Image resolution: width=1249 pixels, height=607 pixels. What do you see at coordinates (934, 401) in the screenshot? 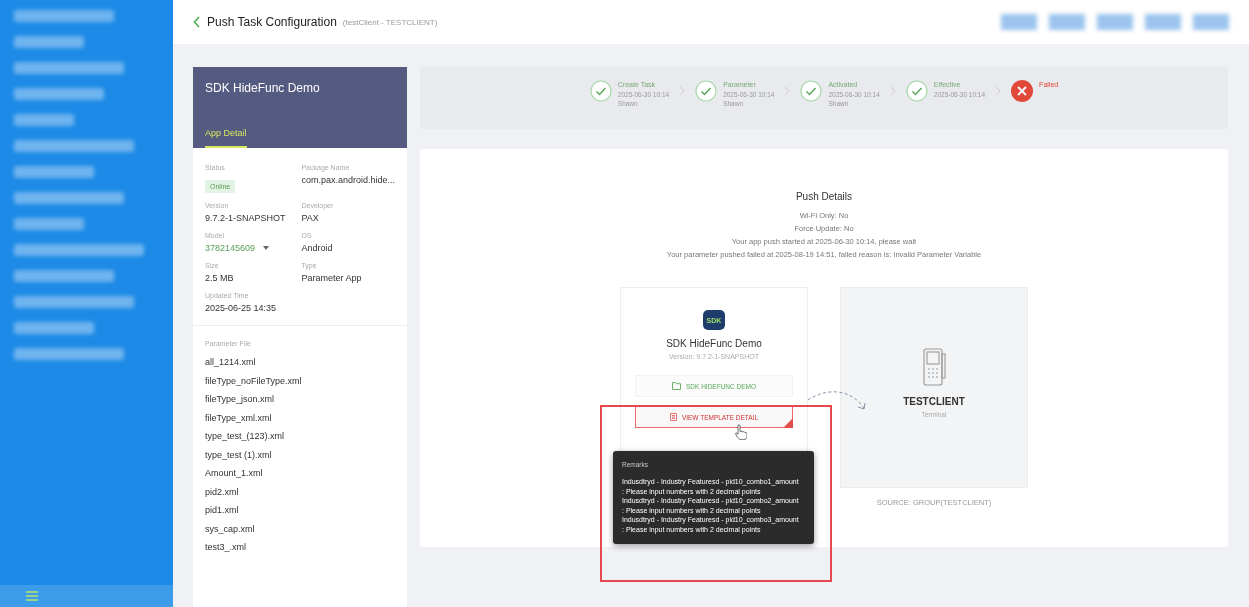
I see `terminal-name: TESTCLIENT` at bounding box center [934, 401].